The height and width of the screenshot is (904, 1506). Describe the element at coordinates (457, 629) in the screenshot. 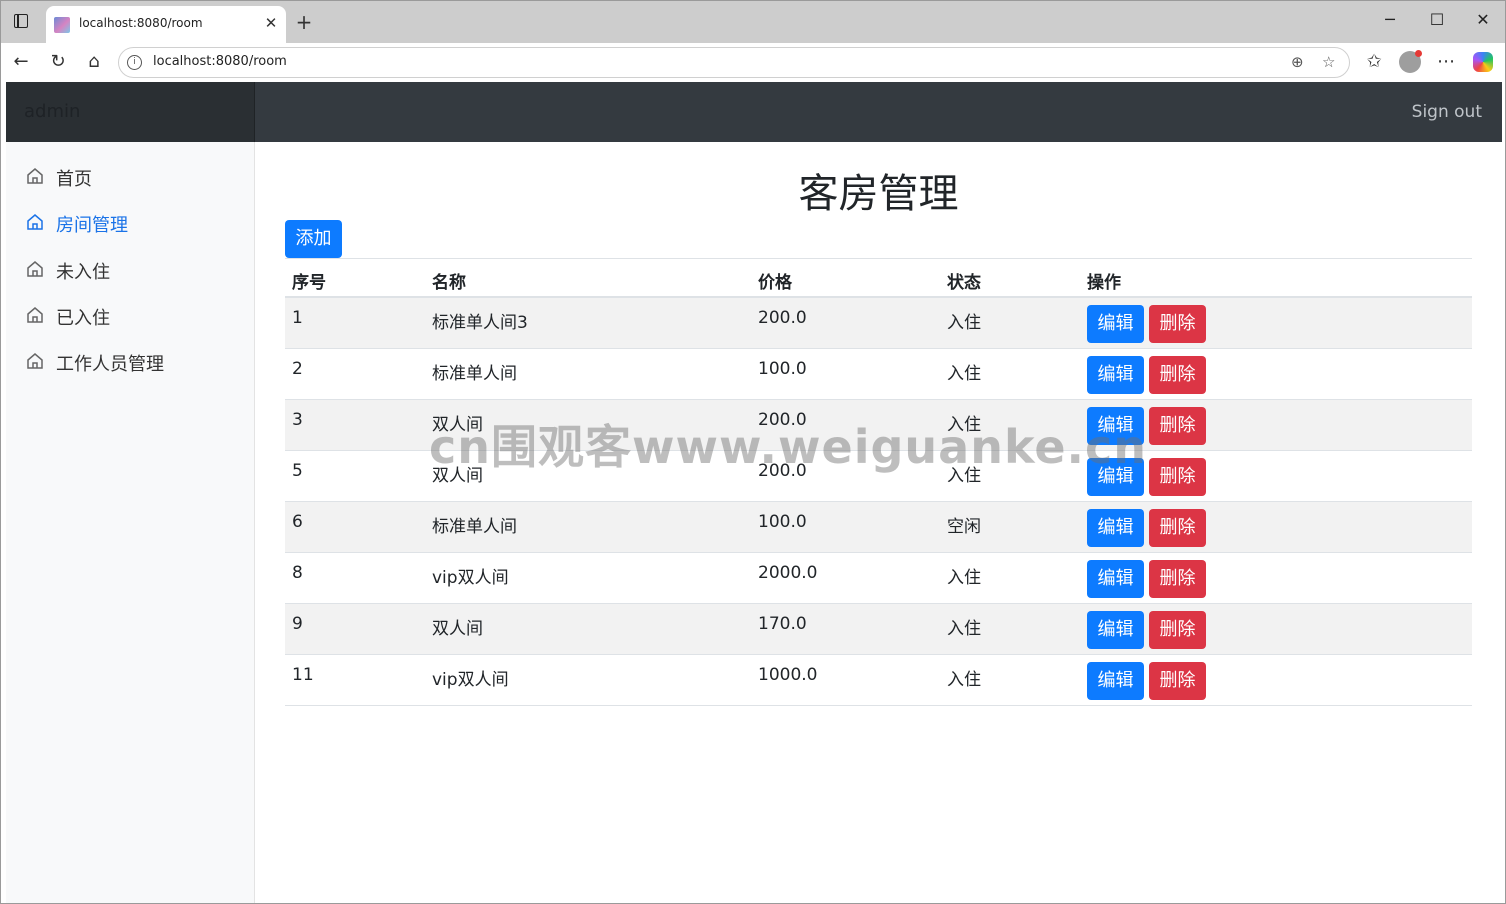

I see `cell-name: 双人间` at that location.